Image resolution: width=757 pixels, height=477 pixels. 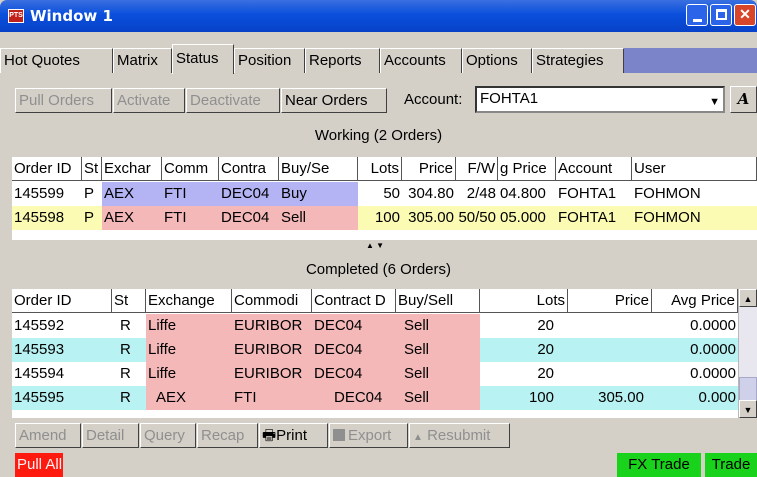 I want to click on tab-accounts: Accounts, so click(x=421, y=60).